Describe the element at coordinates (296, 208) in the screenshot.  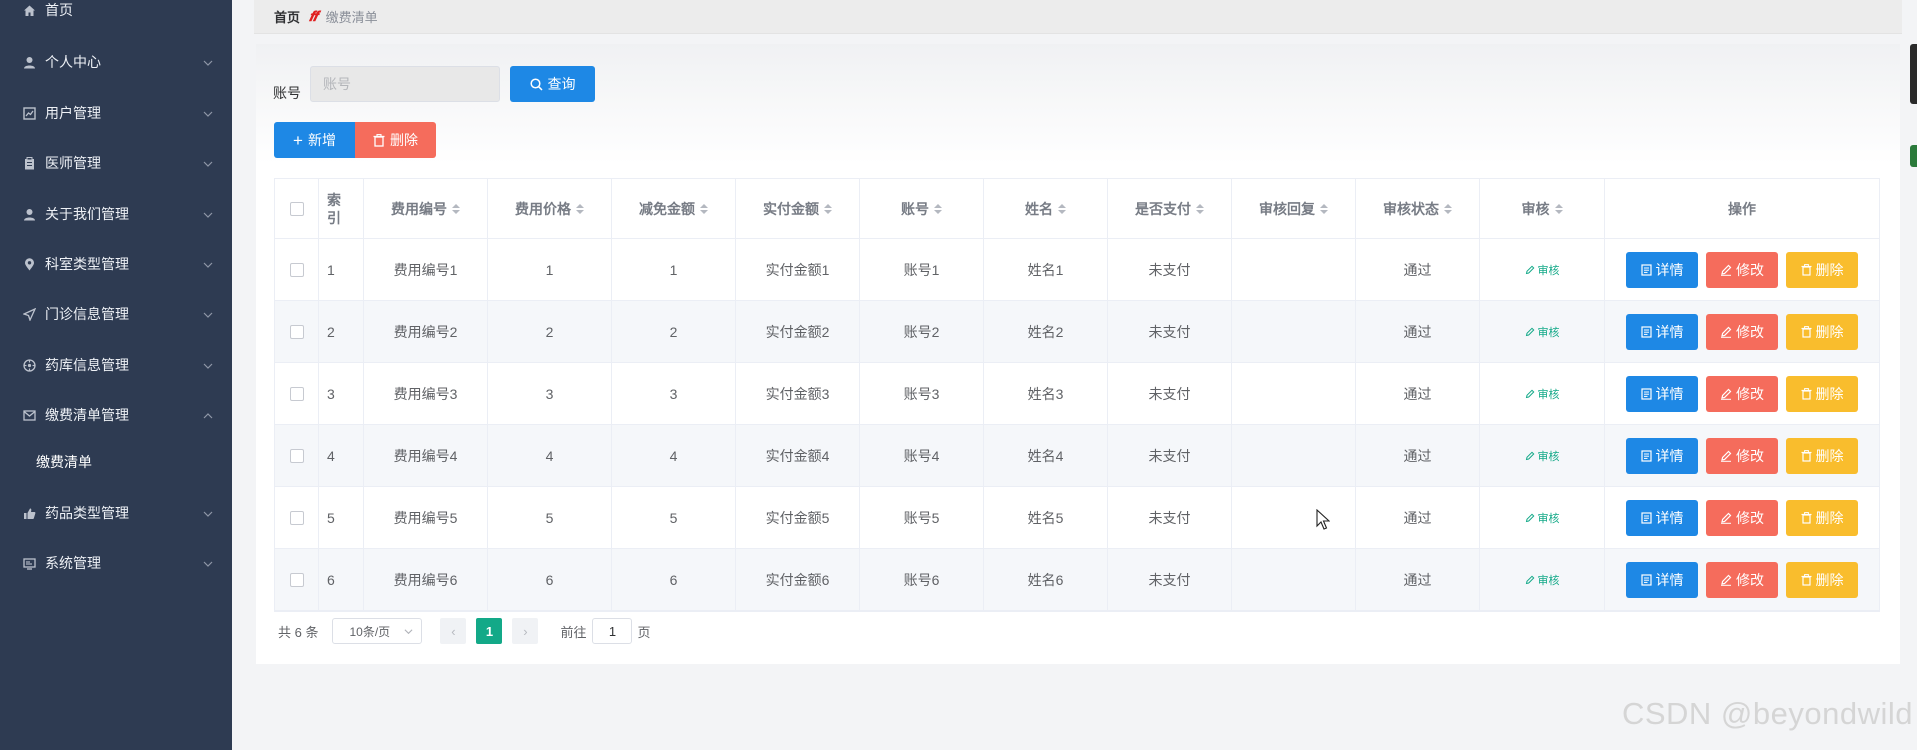
I see `select-all-checkbox` at that location.